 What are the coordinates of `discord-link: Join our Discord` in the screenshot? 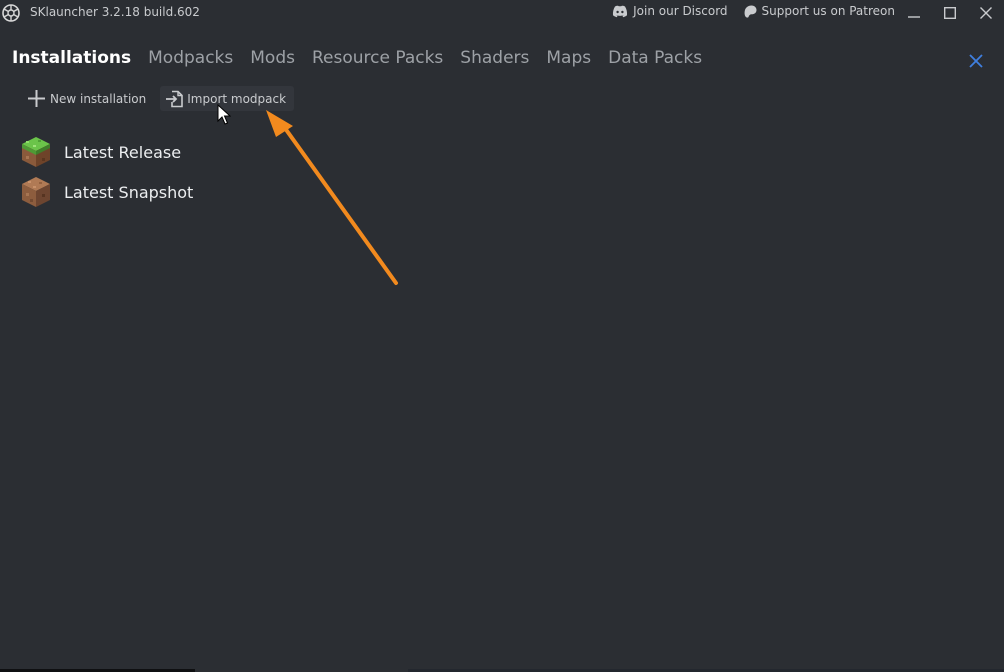 It's located at (670, 11).